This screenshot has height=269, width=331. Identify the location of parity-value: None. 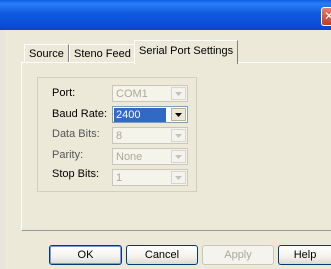
(129, 157).